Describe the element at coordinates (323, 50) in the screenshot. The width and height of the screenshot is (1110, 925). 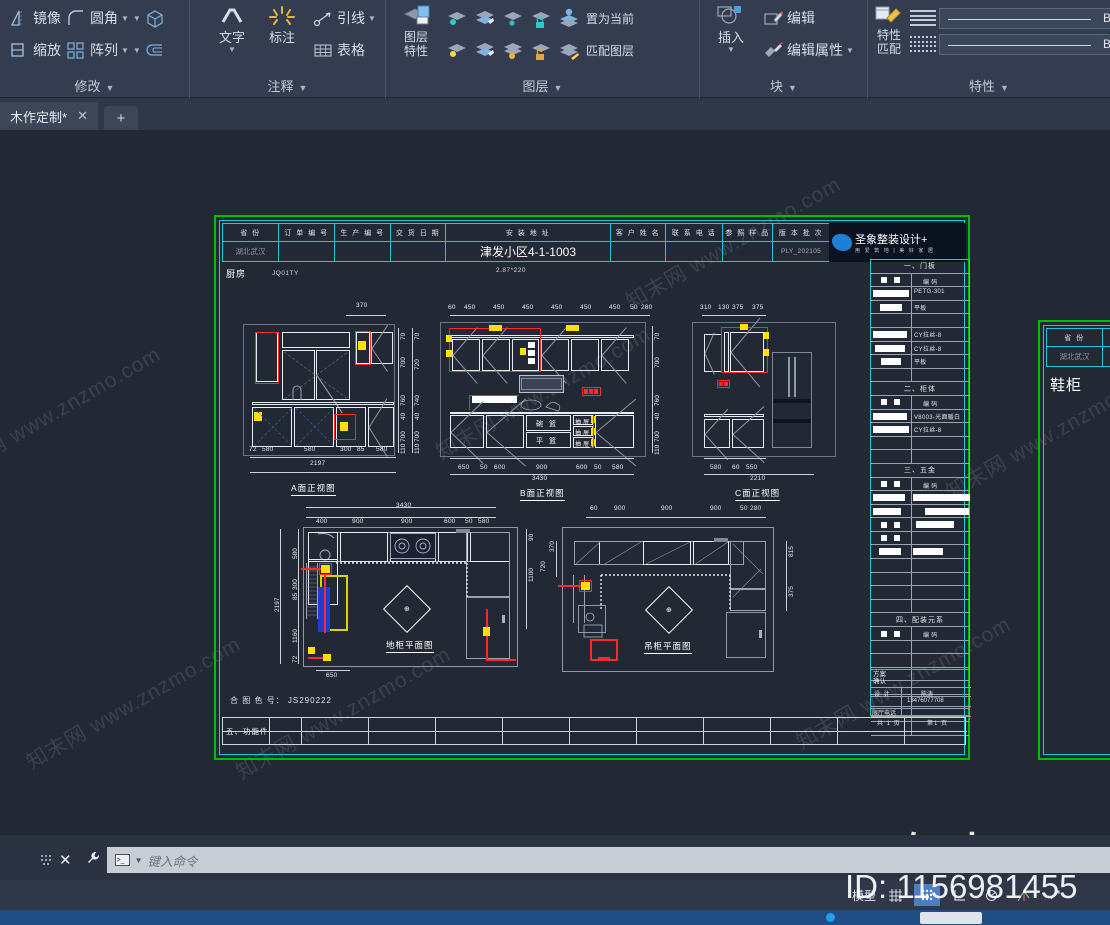
I see `table-icon` at that location.